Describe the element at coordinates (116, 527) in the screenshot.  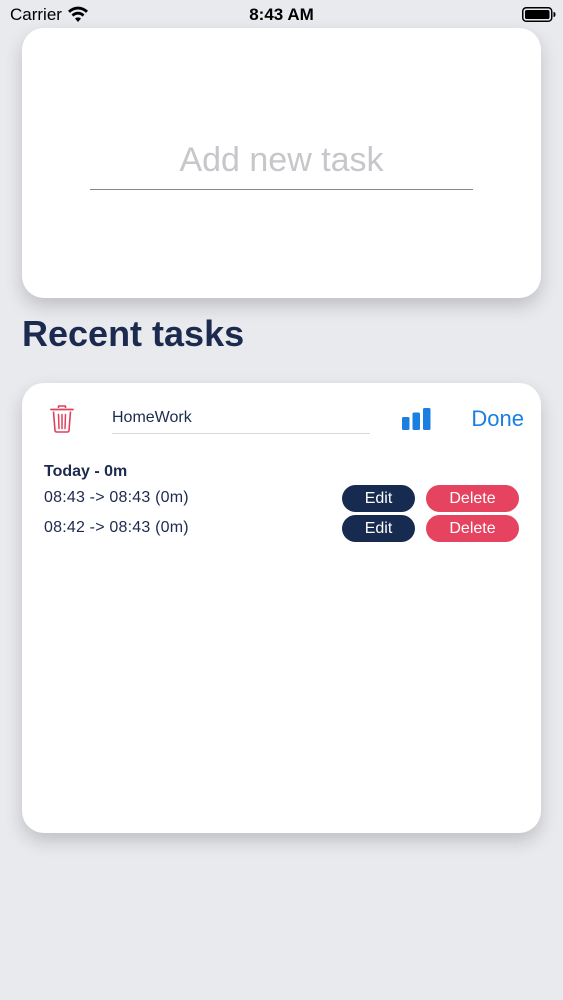
I see `entry-time: 08:42 -> 08:43 (0m)` at that location.